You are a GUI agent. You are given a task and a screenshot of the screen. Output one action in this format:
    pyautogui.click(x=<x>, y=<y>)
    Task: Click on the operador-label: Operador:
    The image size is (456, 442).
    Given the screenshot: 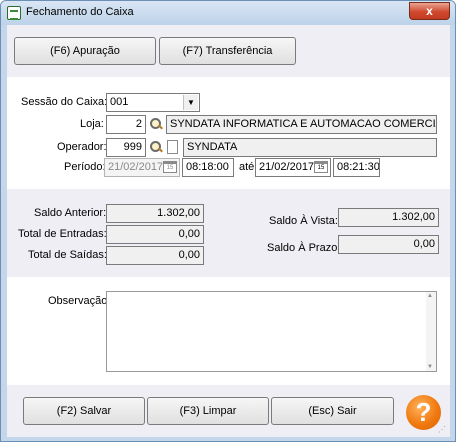 What is the action you would take?
    pyautogui.click(x=82, y=147)
    